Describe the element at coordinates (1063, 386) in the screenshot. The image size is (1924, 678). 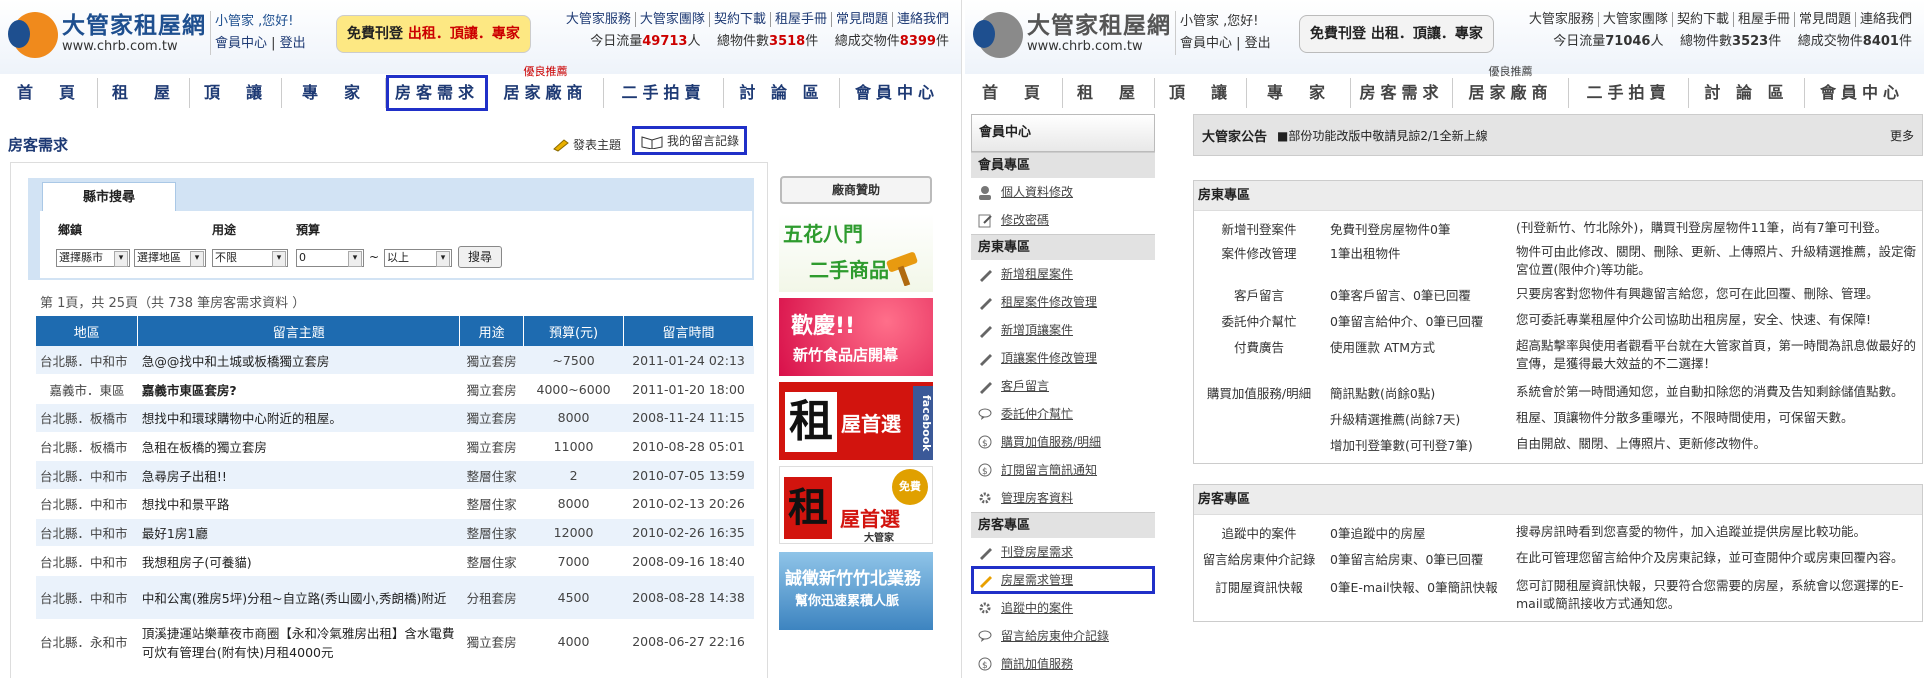
I see `sidebar-item-client-messages: 客戶留言` at that location.